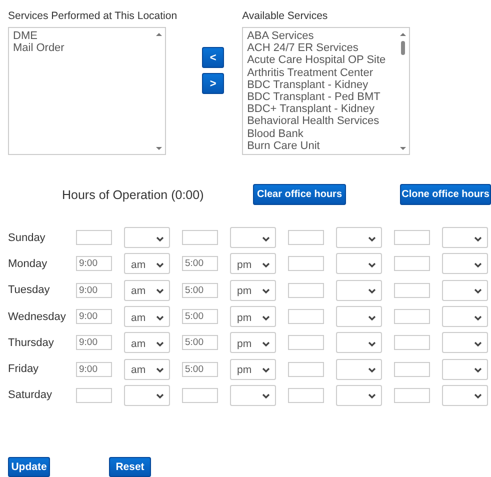  What do you see at coordinates (29, 467) in the screenshot?
I see `update-button: Update` at bounding box center [29, 467].